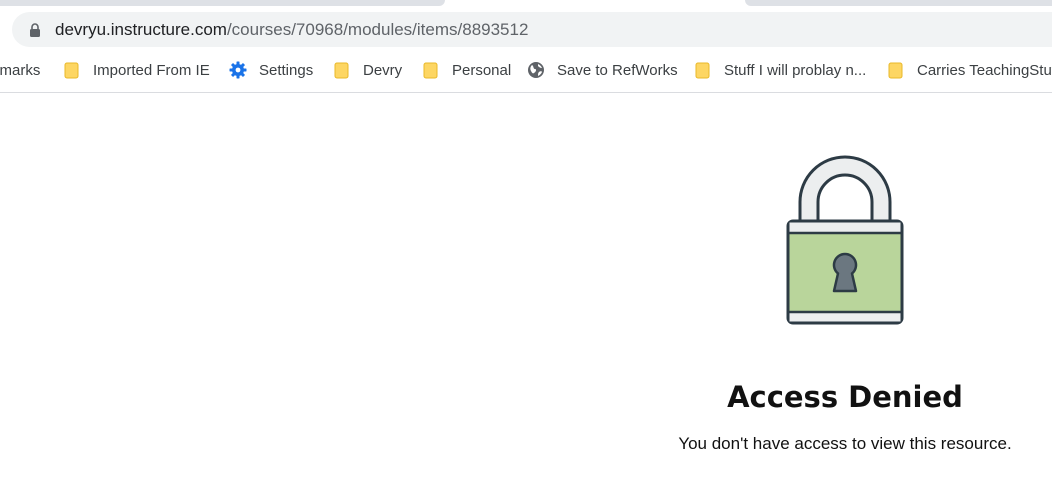  I want to click on bookmark-label: Carries TeachingStuff, so click(984, 70).